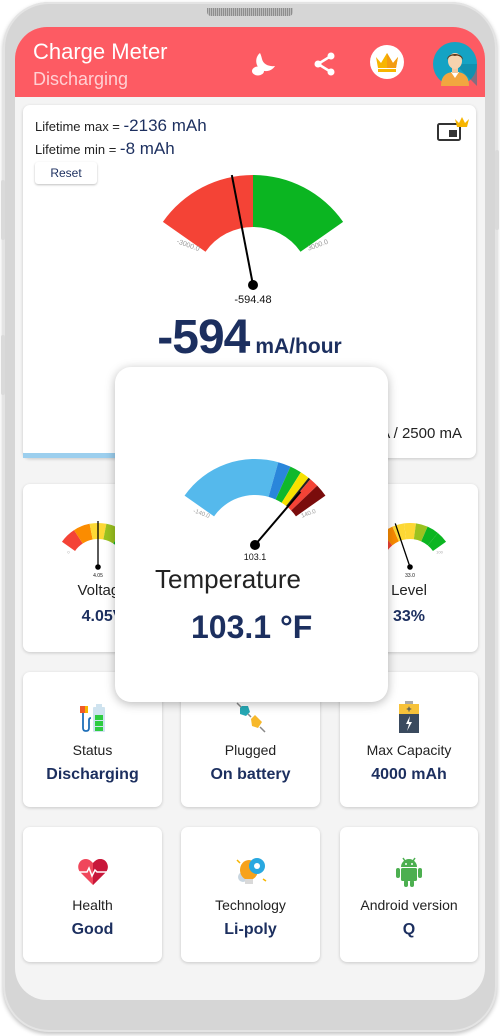  What do you see at coordinates (100, 51) in the screenshot?
I see `app-title: Charge Meter` at bounding box center [100, 51].